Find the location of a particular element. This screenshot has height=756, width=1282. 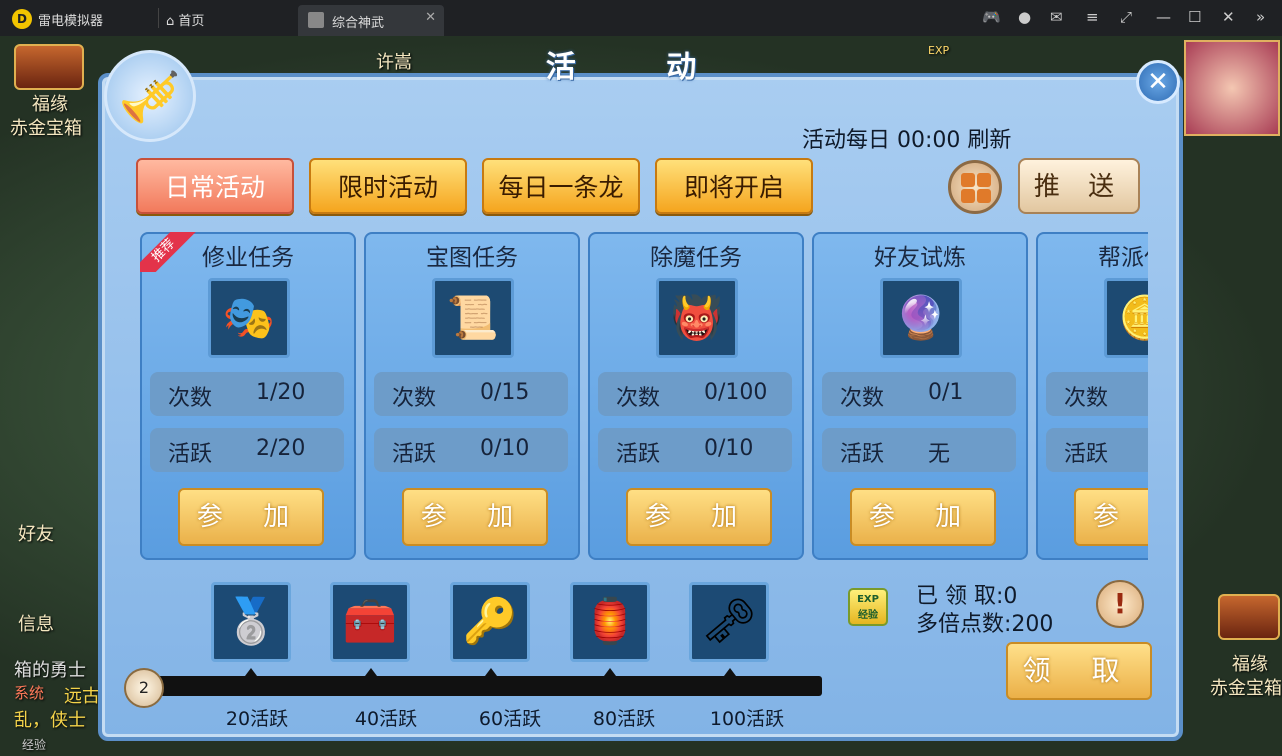

grid-menu-button is located at coordinates (975, 187).